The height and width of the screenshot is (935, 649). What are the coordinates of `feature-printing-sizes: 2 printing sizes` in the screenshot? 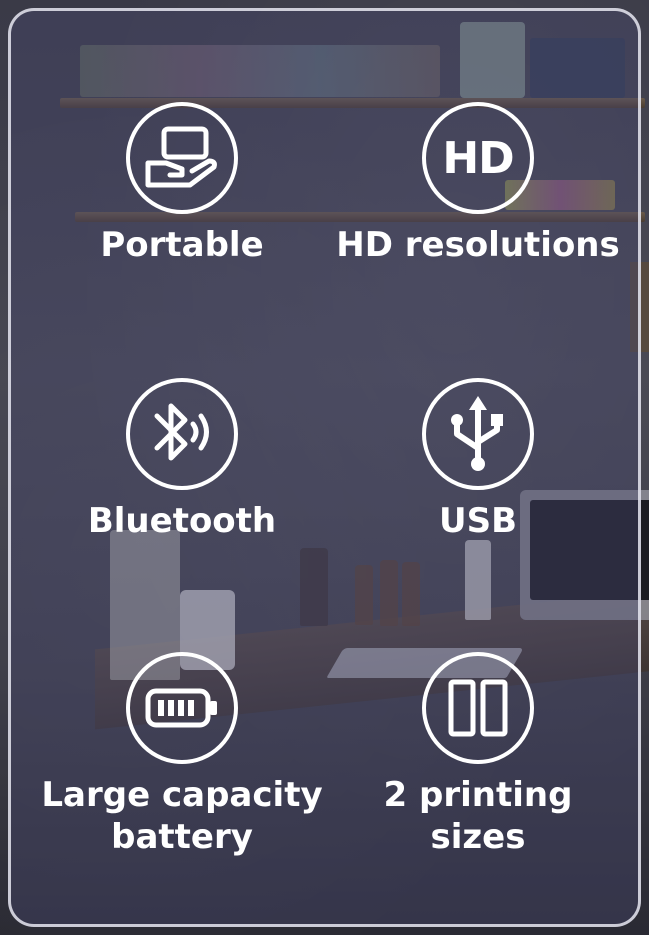 It's located at (478, 755).